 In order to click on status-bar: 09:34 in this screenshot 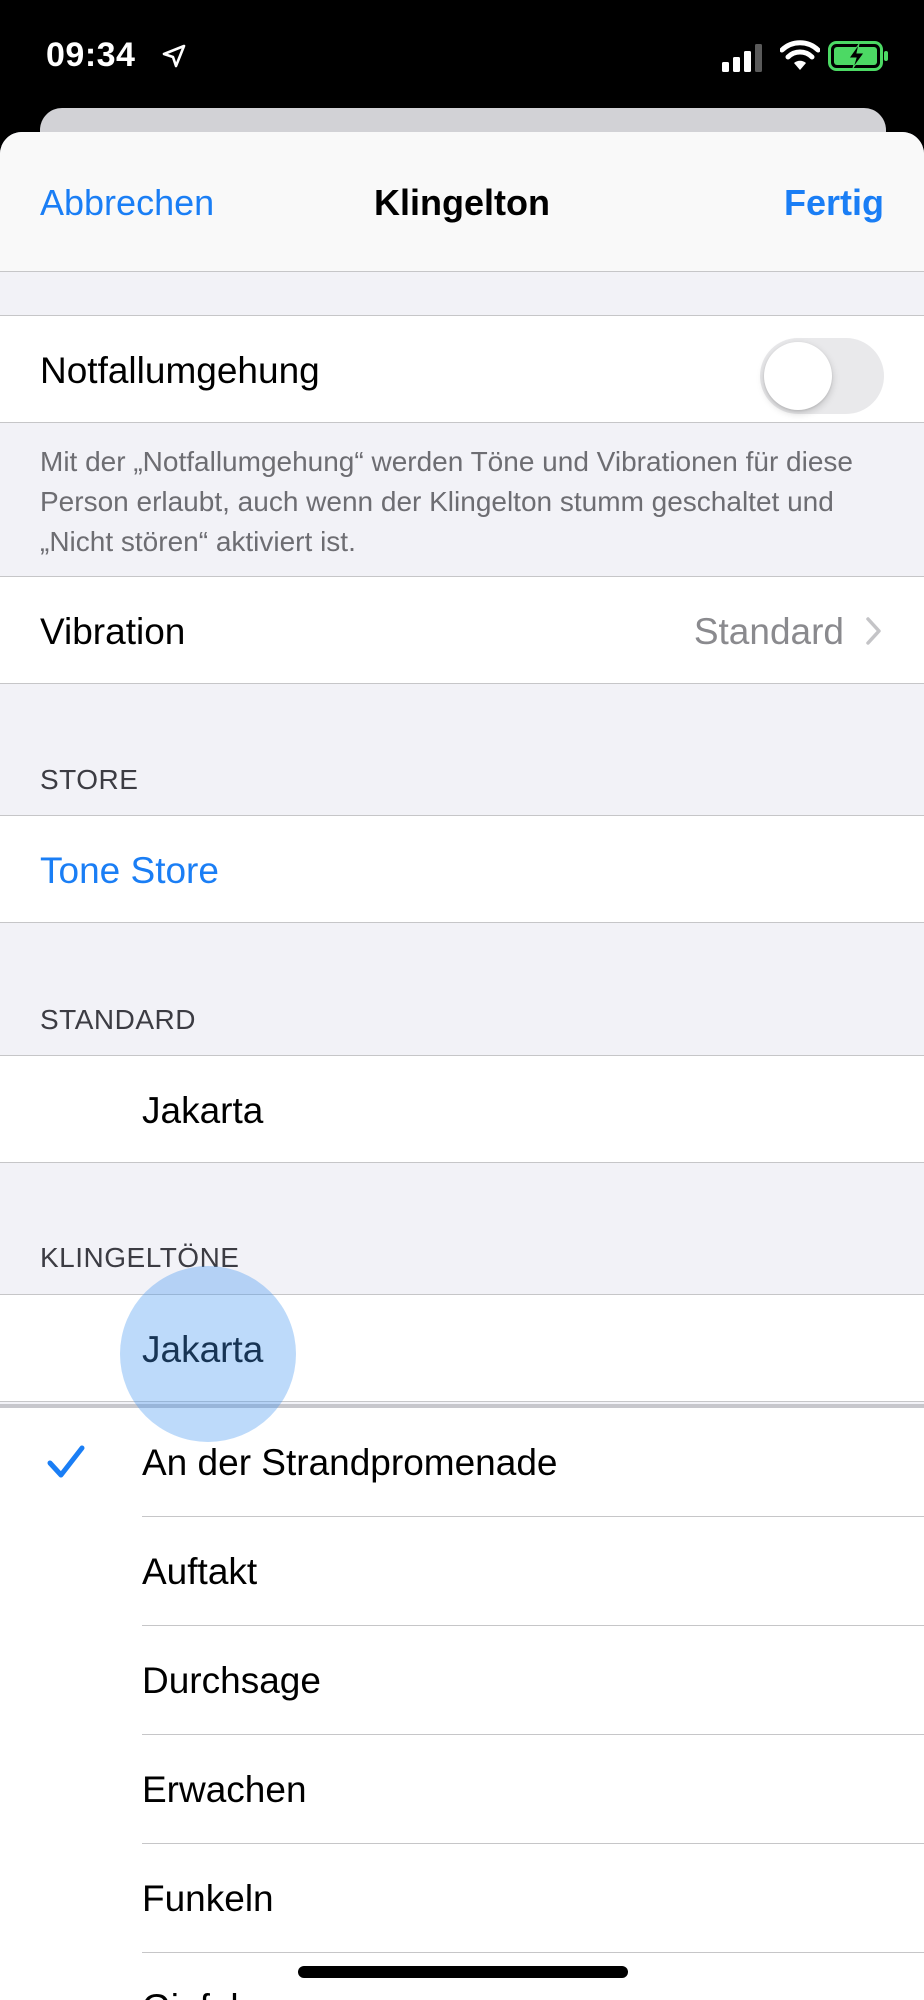, I will do `click(462, 55)`.